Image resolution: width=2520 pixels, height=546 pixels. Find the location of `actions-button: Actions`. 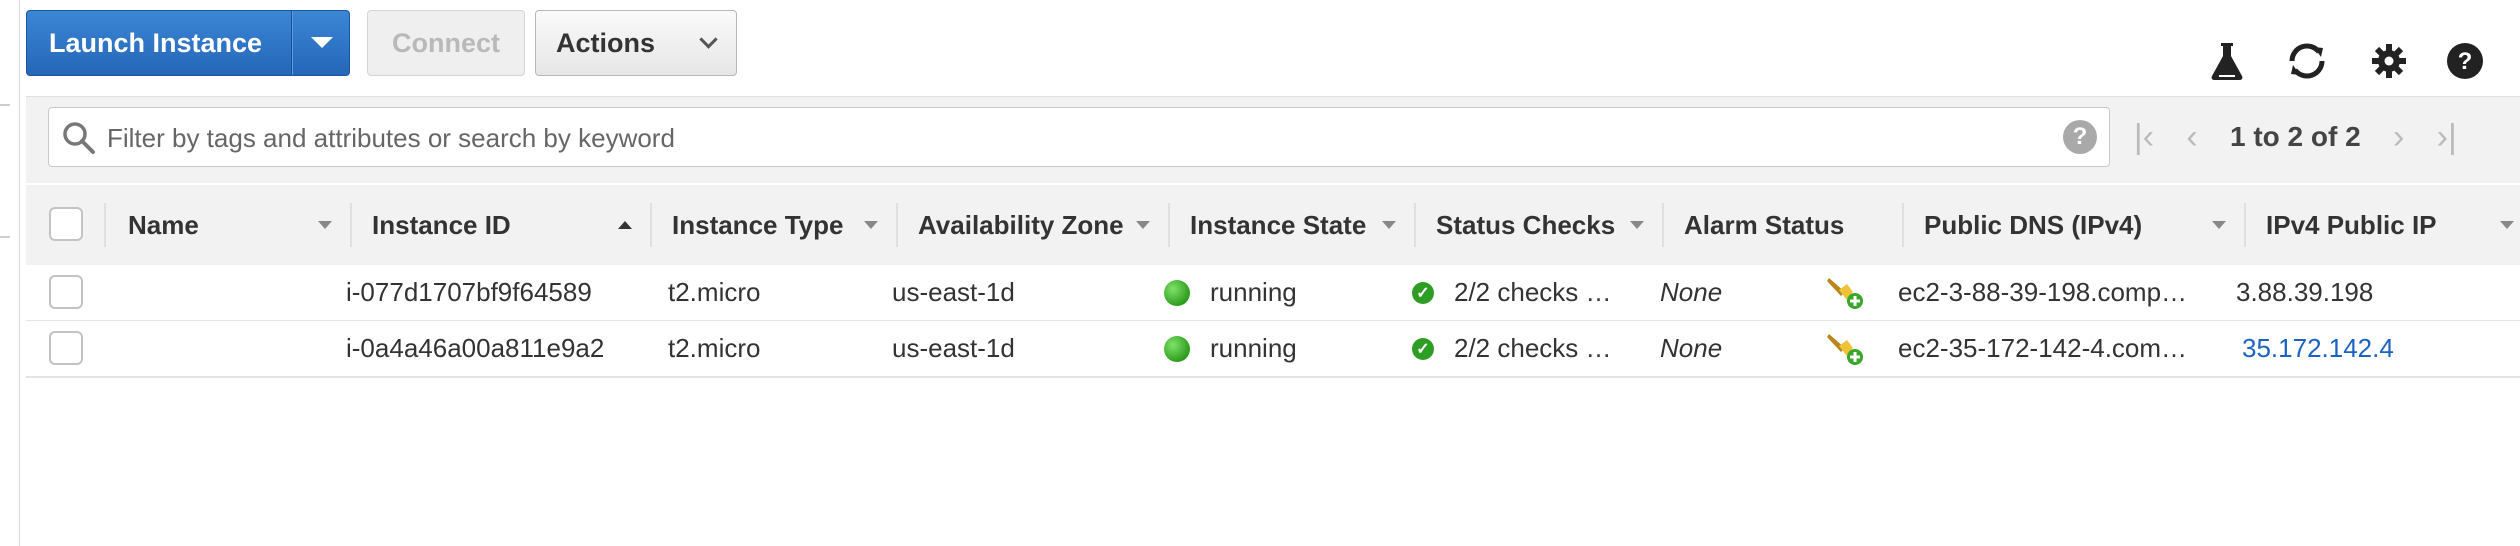

actions-button: Actions is located at coordinates (636, 43).